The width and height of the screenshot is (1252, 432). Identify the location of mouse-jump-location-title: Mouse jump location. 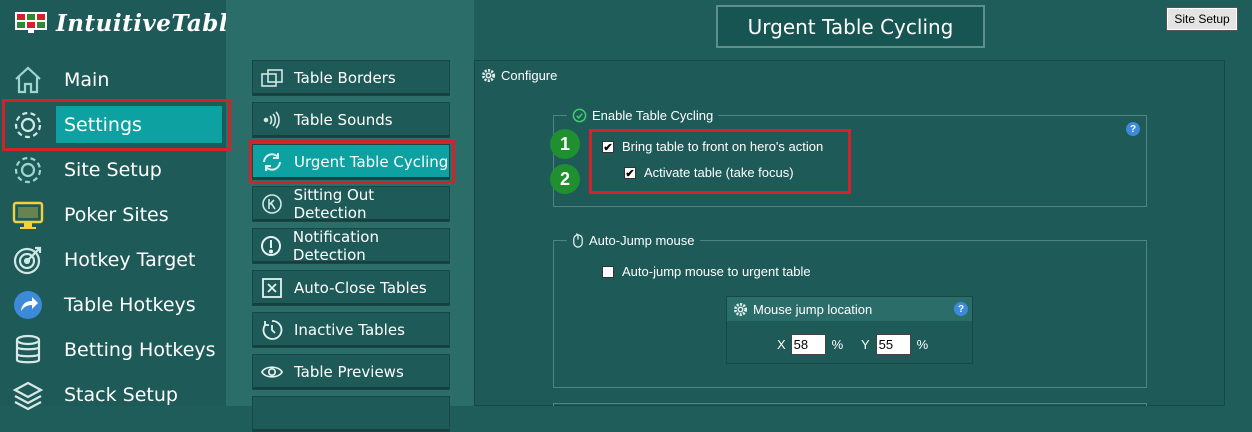
(813, 309).